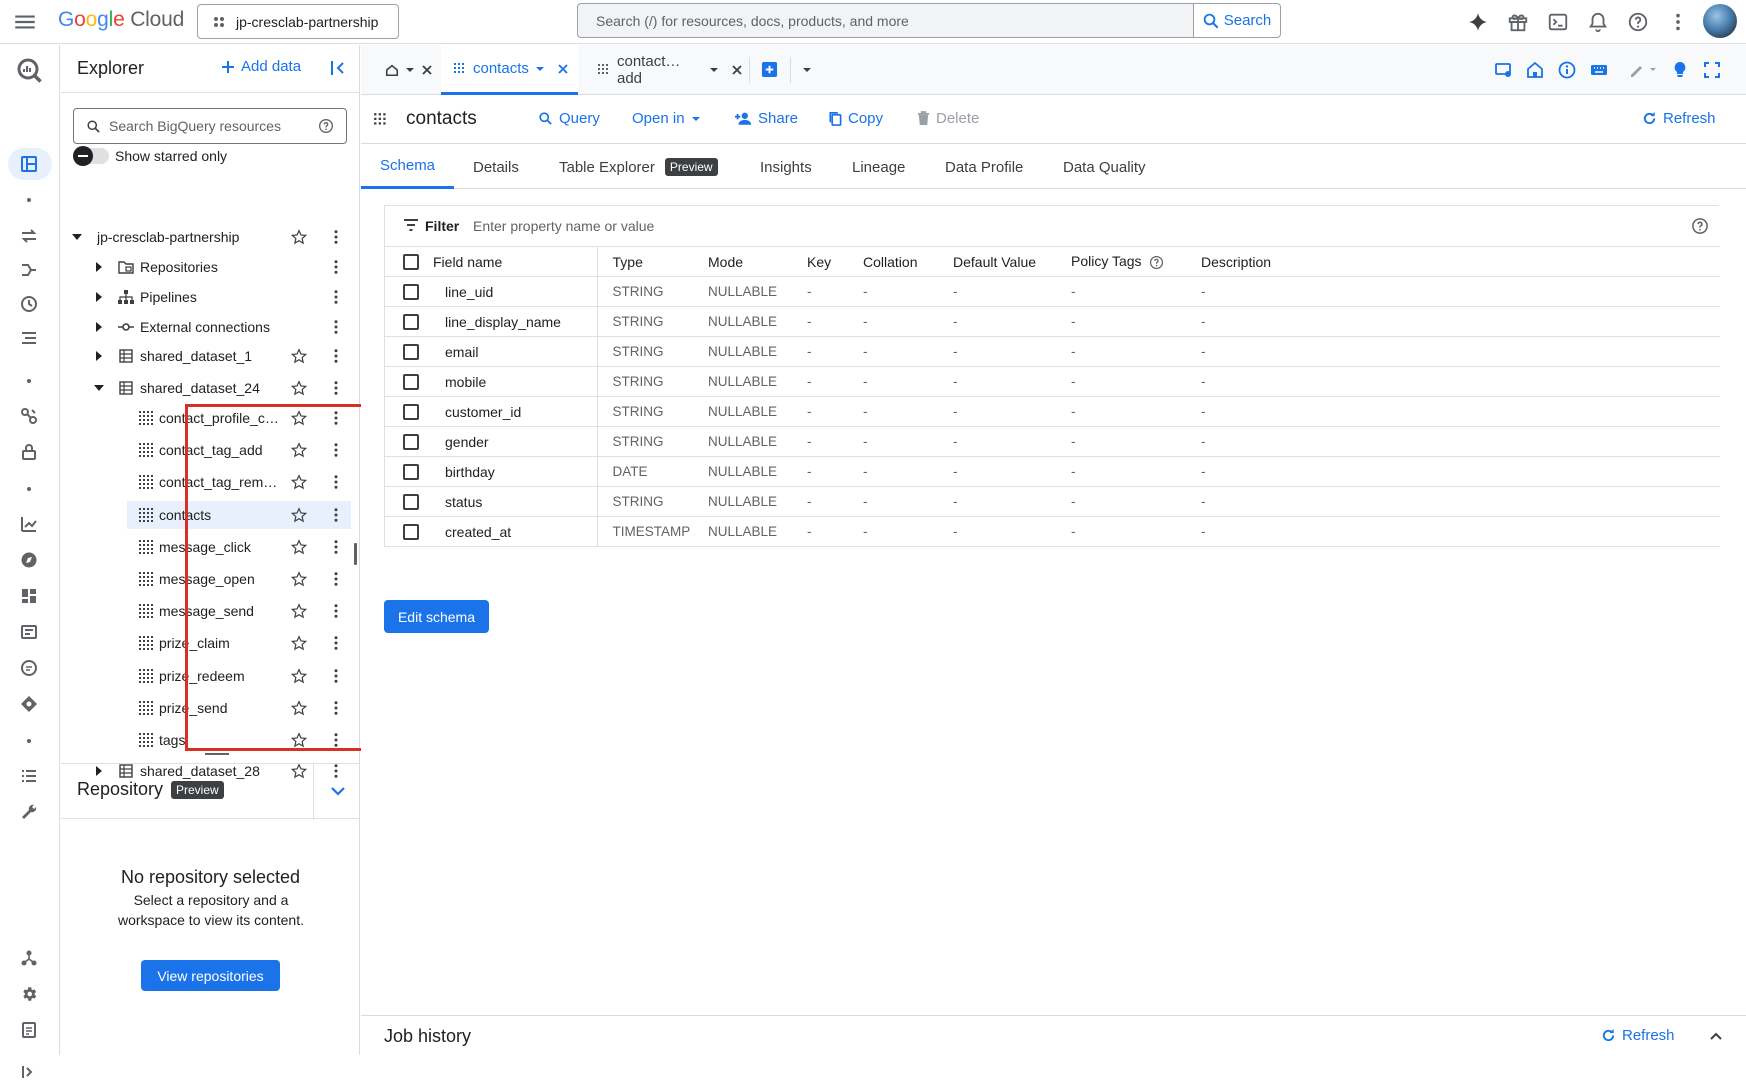  Describe the element at coordinates (210, 126) in the screenshot. I see `resource-search-input: Search BigQuery resources` at that location.